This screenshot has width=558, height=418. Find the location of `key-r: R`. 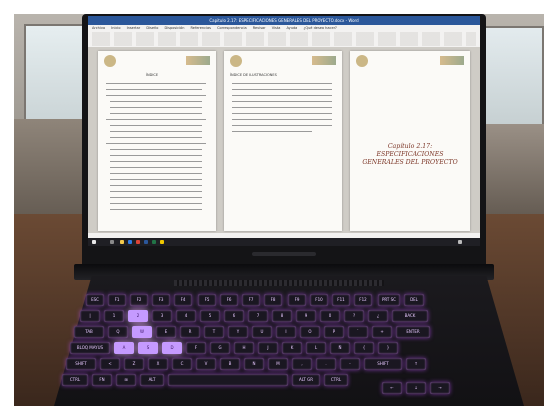

key-r: R is located at coordinates (190, 332).